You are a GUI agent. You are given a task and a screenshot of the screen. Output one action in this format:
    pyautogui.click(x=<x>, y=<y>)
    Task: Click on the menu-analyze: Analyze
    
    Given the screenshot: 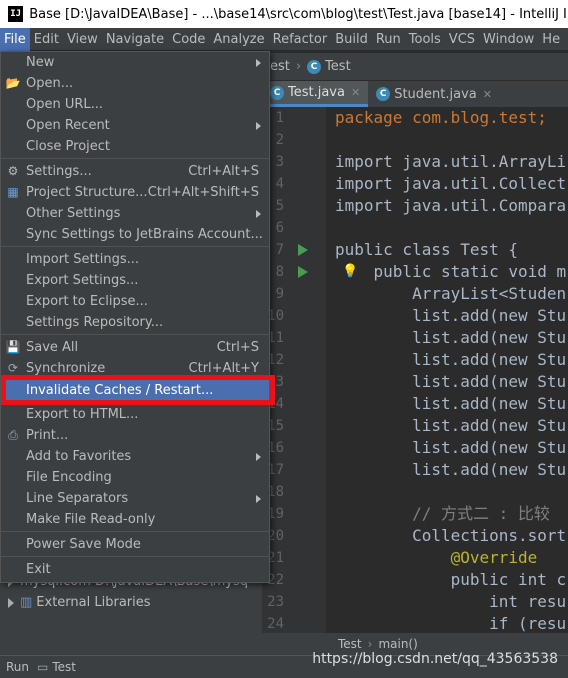 What is the action you would take?
    pyautogui.click(x=238, y=39)
    